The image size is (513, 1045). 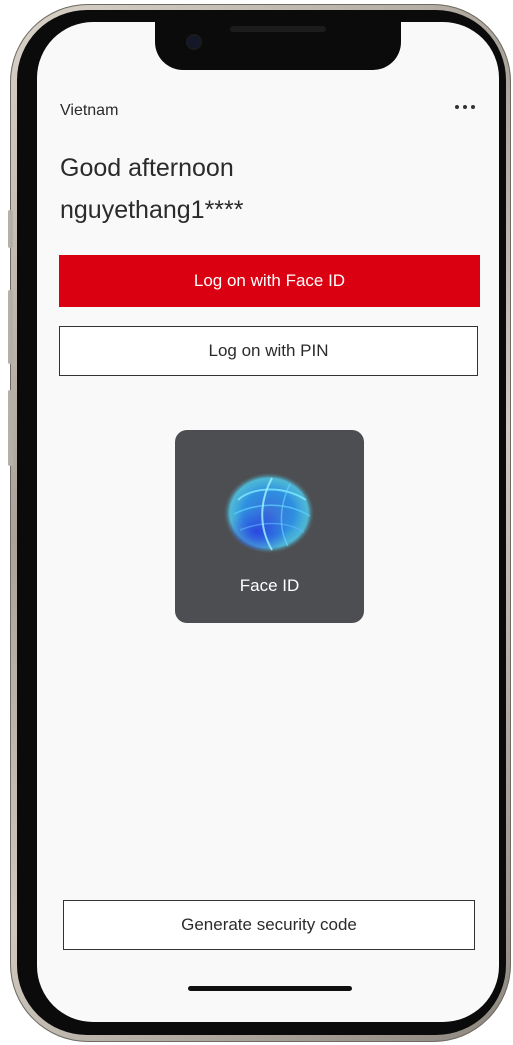 I want to click on log-on-pin-button: Log on with PIN, so click(x=268, y=351).